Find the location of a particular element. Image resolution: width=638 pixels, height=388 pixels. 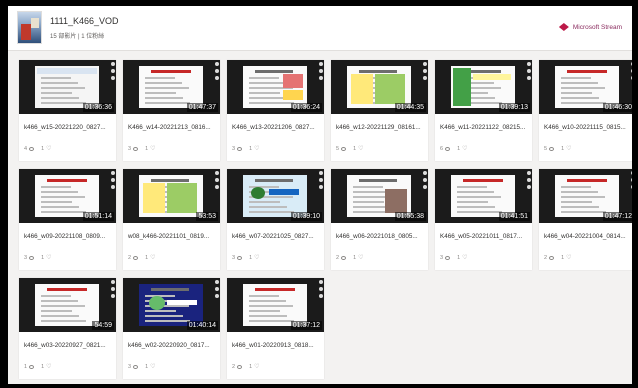

microsoft-stream-logo: Microsoft Stream is located at coordinates (590, 27).